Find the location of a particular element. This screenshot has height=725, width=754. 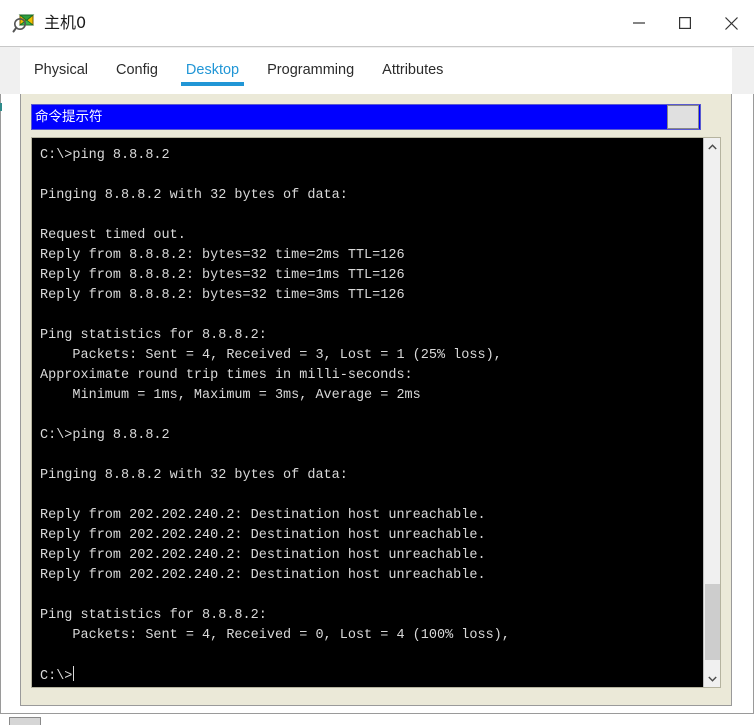

scroll-down-arrow-icon is located at coordinates (712, 678).